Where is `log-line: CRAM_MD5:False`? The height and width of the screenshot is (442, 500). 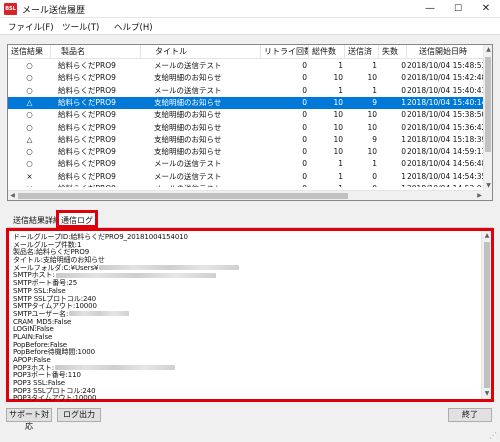
log-line: CRAM_MD5:False is located at coordinates (248, 322).